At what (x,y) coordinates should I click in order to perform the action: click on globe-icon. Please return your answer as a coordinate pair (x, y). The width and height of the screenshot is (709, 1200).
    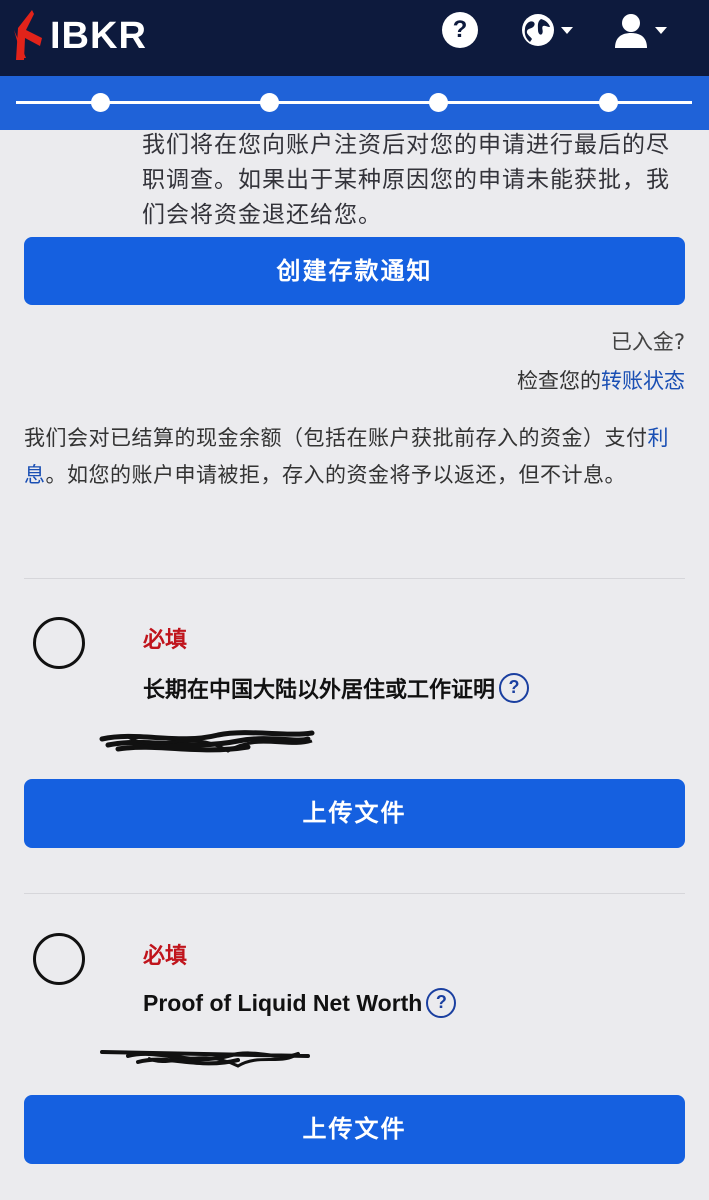
    Looking at the image, I should click on (538, 30).